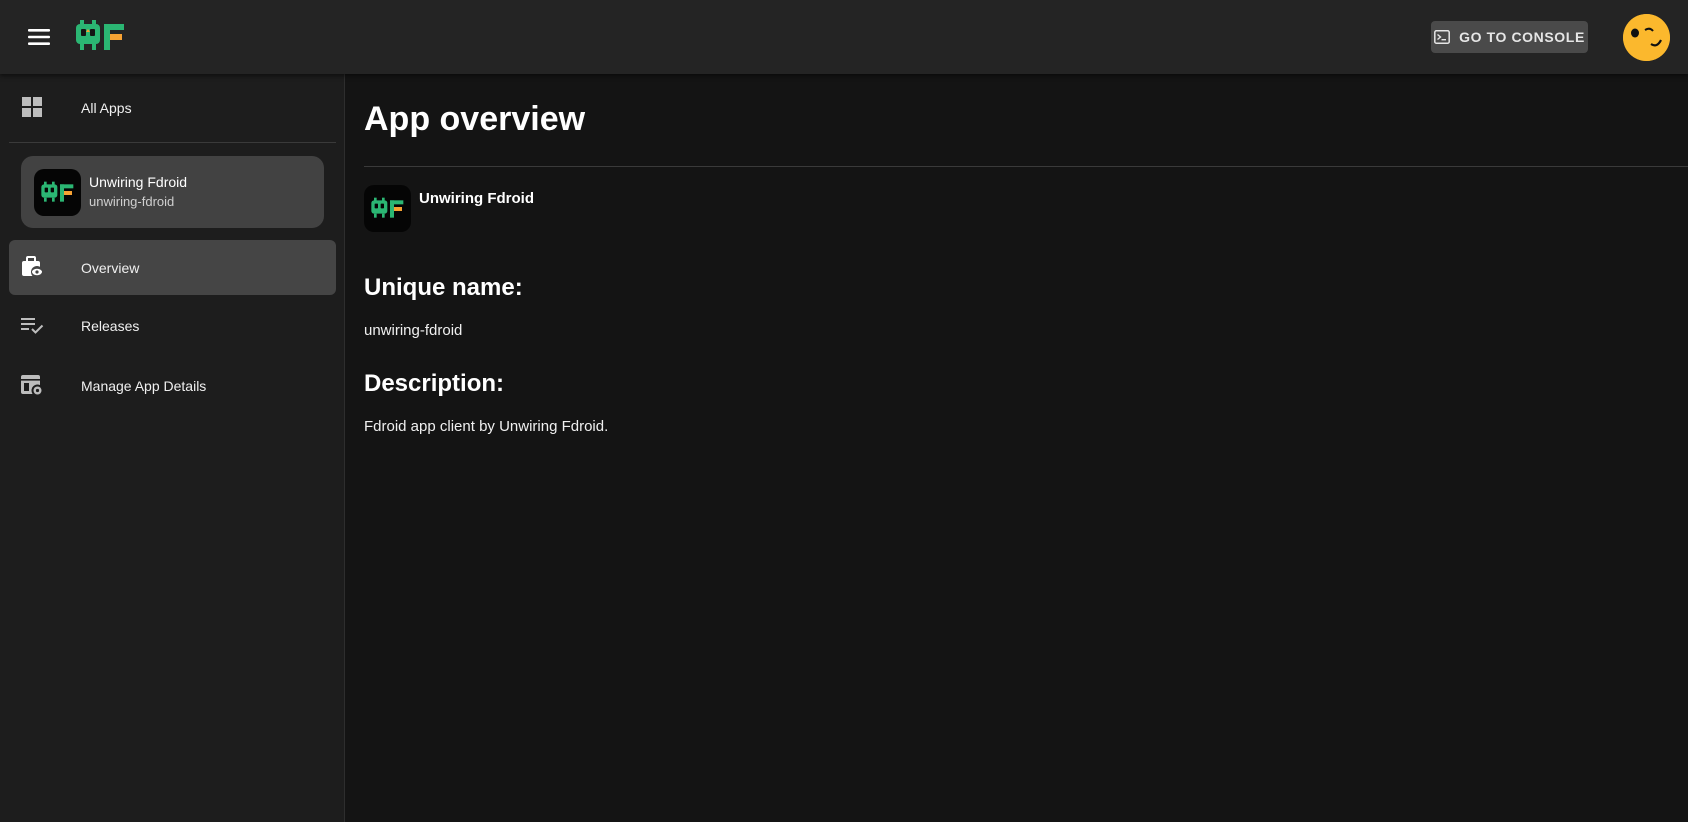 The image size is (1688, 822). Describe the element at coordinates (39, 37) in the screenshot. I see `hamburger-menu-icon` at that location.